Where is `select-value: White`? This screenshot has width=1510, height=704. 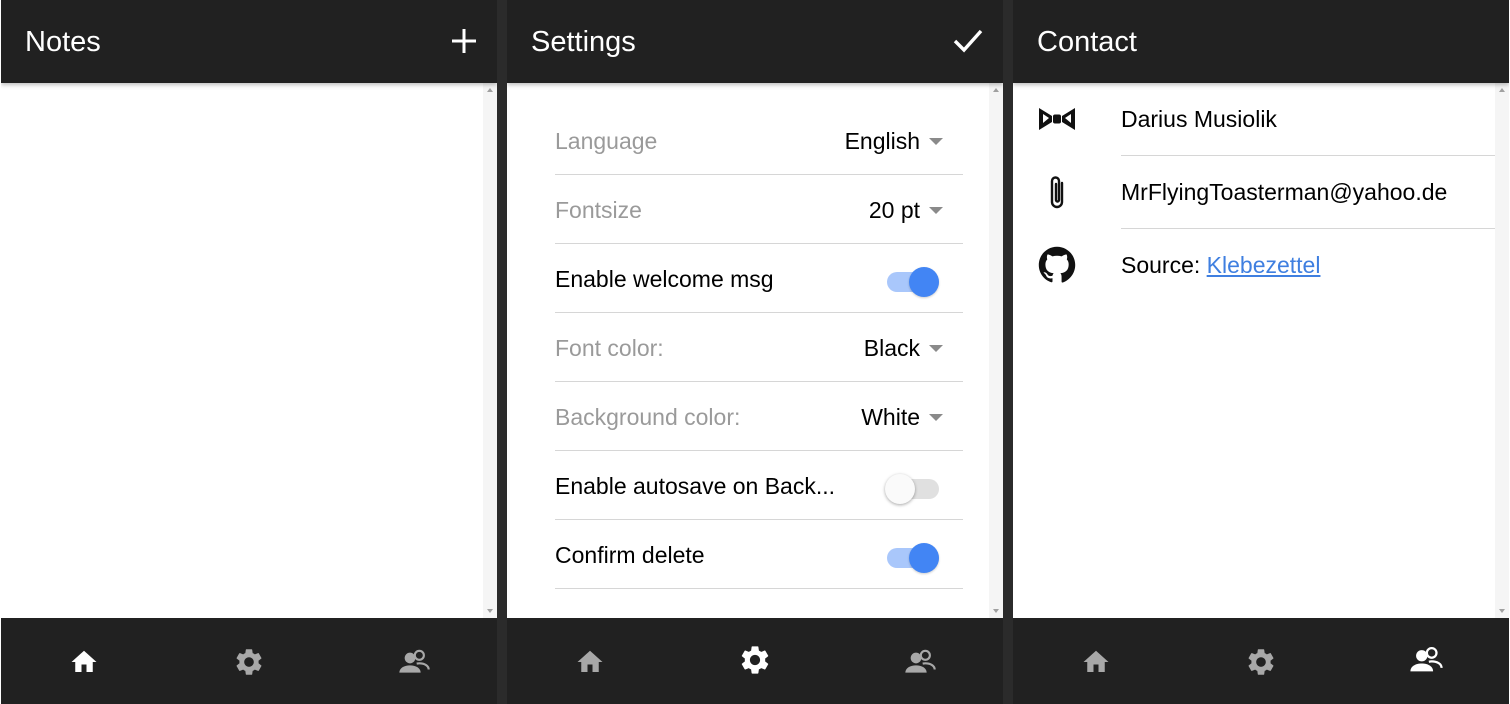 select-value: White is located at coordinates (890, 417).